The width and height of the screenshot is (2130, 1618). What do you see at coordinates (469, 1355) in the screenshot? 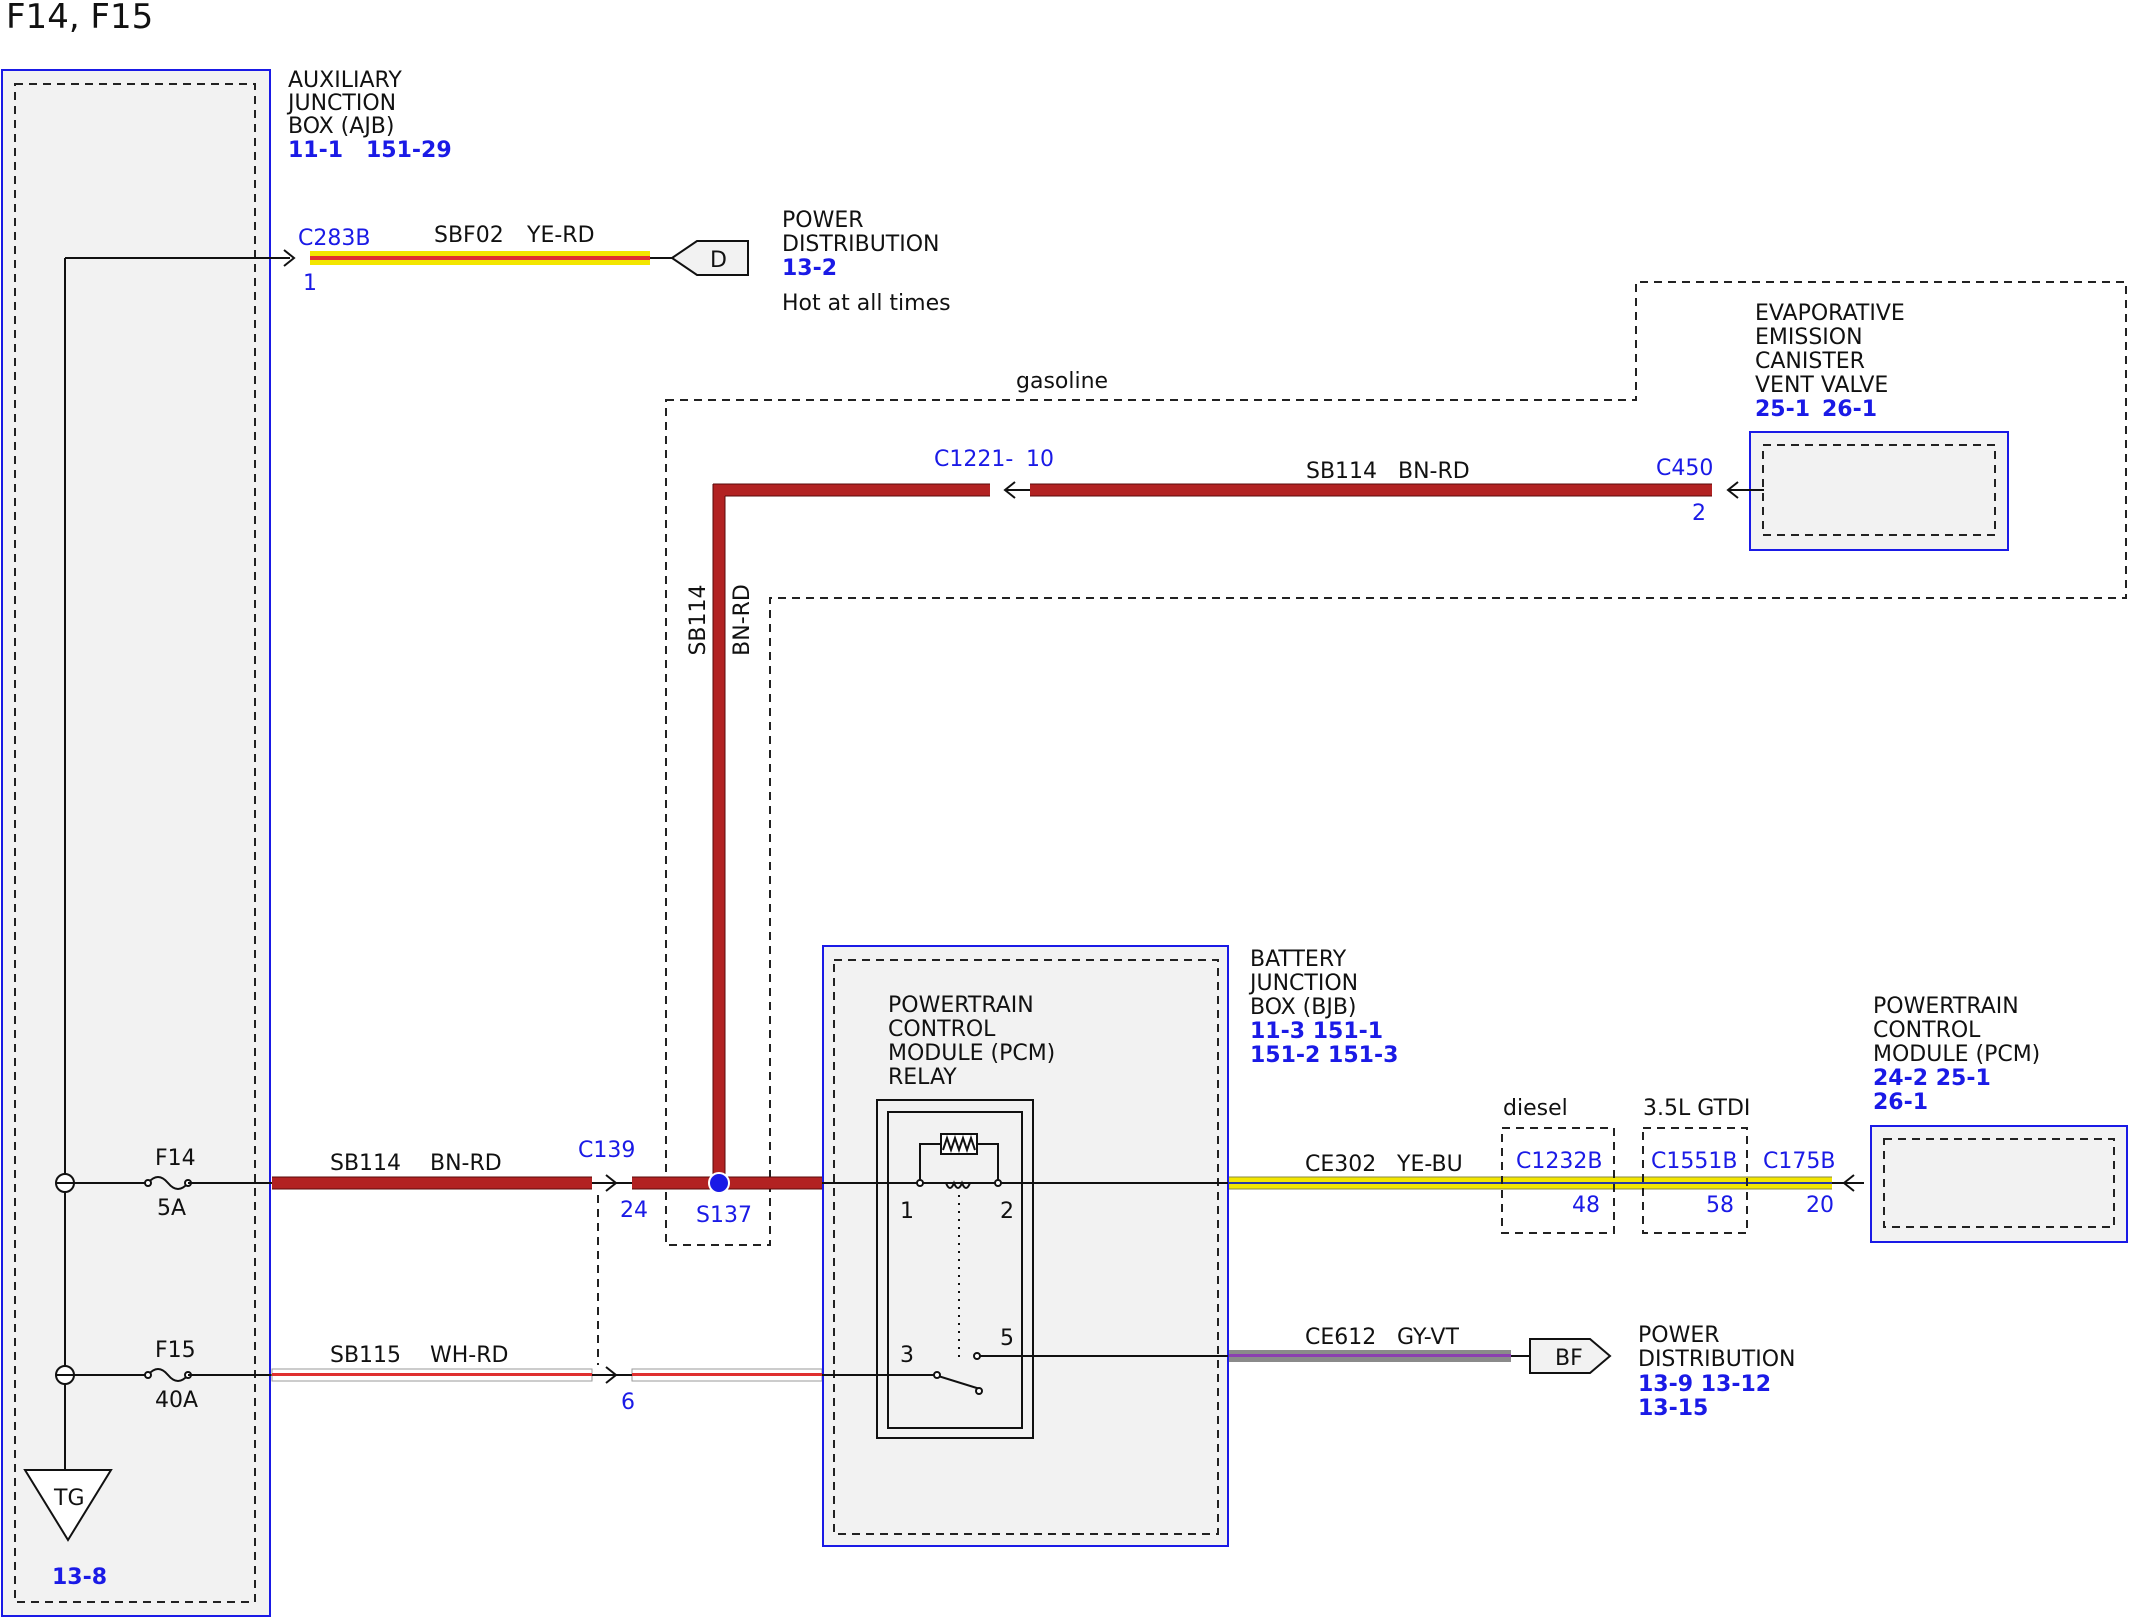
I see `sb115-color: WH-RD` at bounding box center [469, 1355].